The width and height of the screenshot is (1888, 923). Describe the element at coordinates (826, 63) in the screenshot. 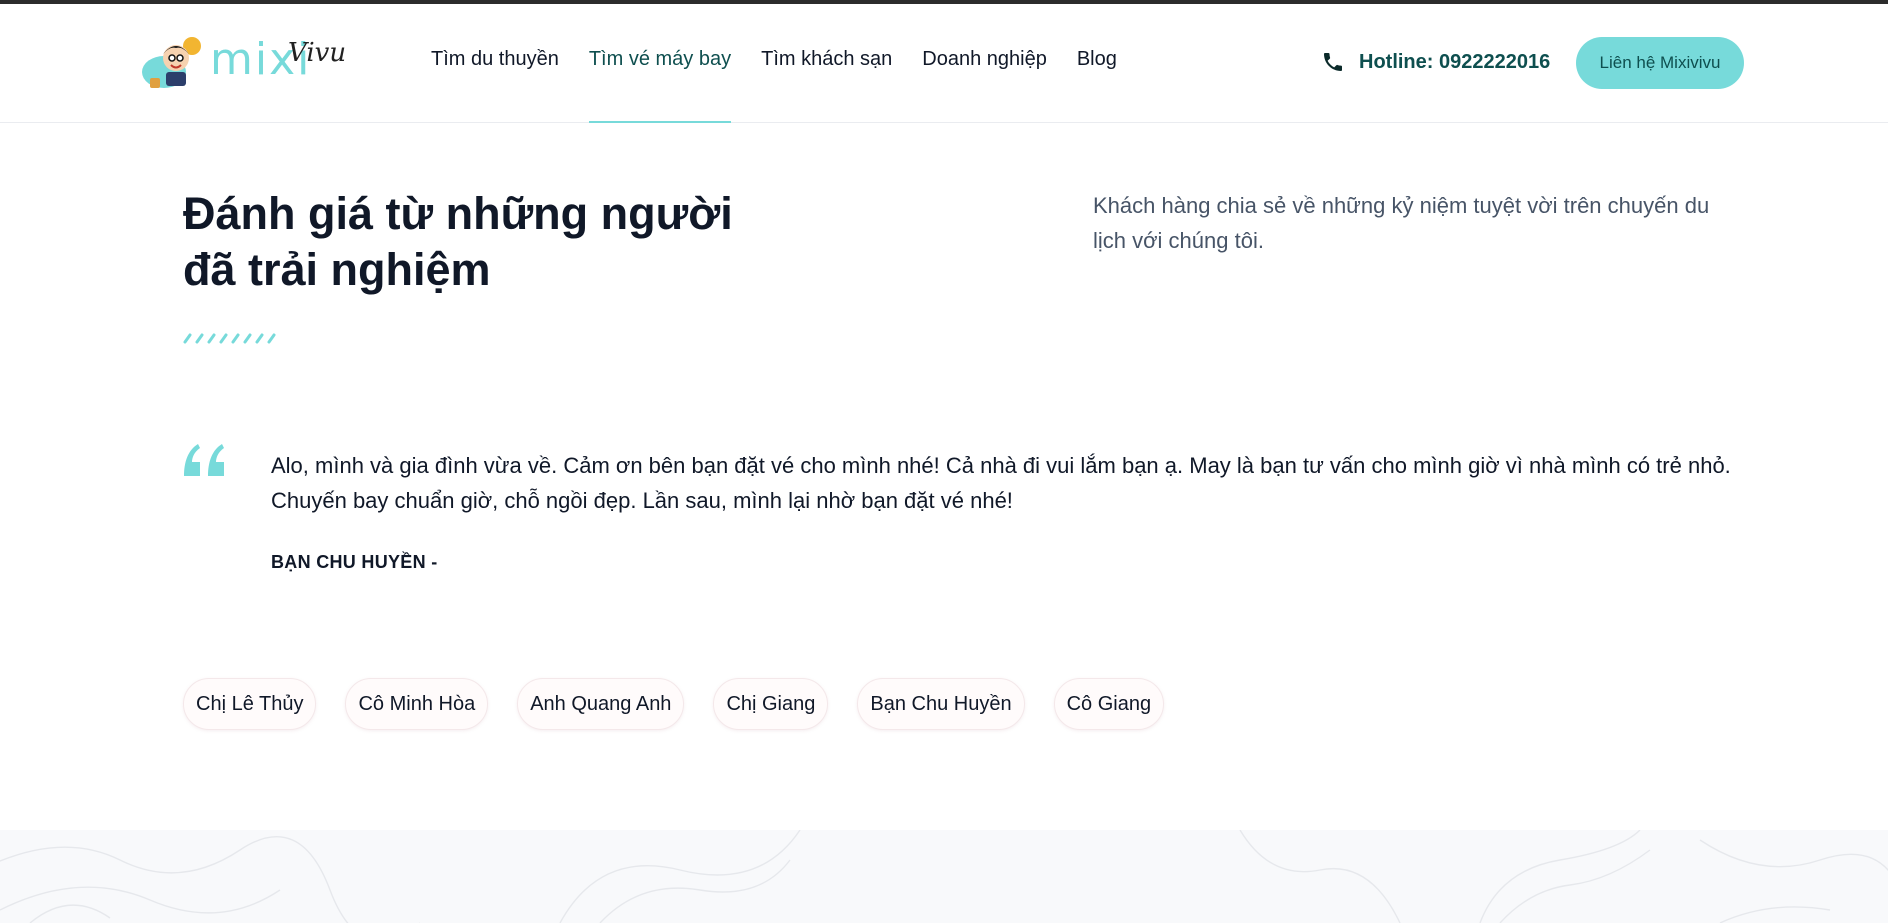

I see `nav-item-find-hotel: Tìm khách sạn` at that location.